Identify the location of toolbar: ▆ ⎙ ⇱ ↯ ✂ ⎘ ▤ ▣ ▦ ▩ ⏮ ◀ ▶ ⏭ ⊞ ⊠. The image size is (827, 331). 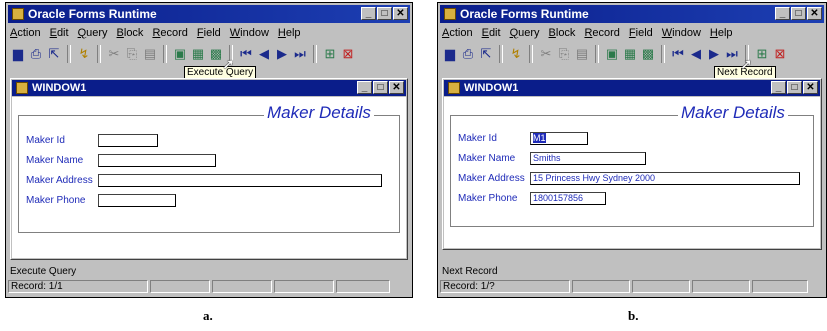
(183, 54).